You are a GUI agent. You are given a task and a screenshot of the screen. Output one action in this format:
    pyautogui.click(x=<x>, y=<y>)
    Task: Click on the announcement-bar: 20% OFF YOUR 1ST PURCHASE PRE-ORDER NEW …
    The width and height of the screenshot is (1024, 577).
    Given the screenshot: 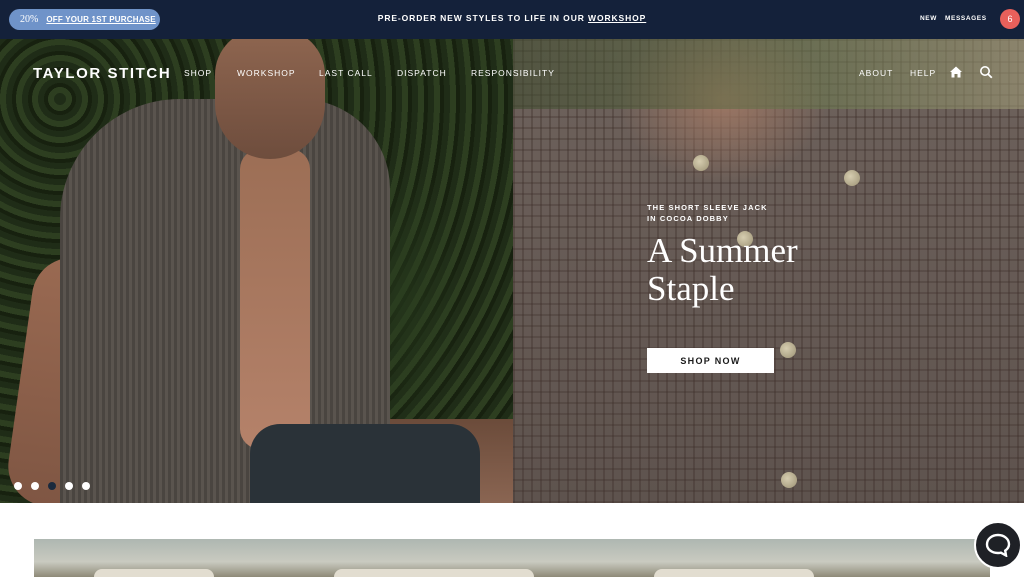 What is the action you would take?
    pyautogui.click(x=512, y=19)
    